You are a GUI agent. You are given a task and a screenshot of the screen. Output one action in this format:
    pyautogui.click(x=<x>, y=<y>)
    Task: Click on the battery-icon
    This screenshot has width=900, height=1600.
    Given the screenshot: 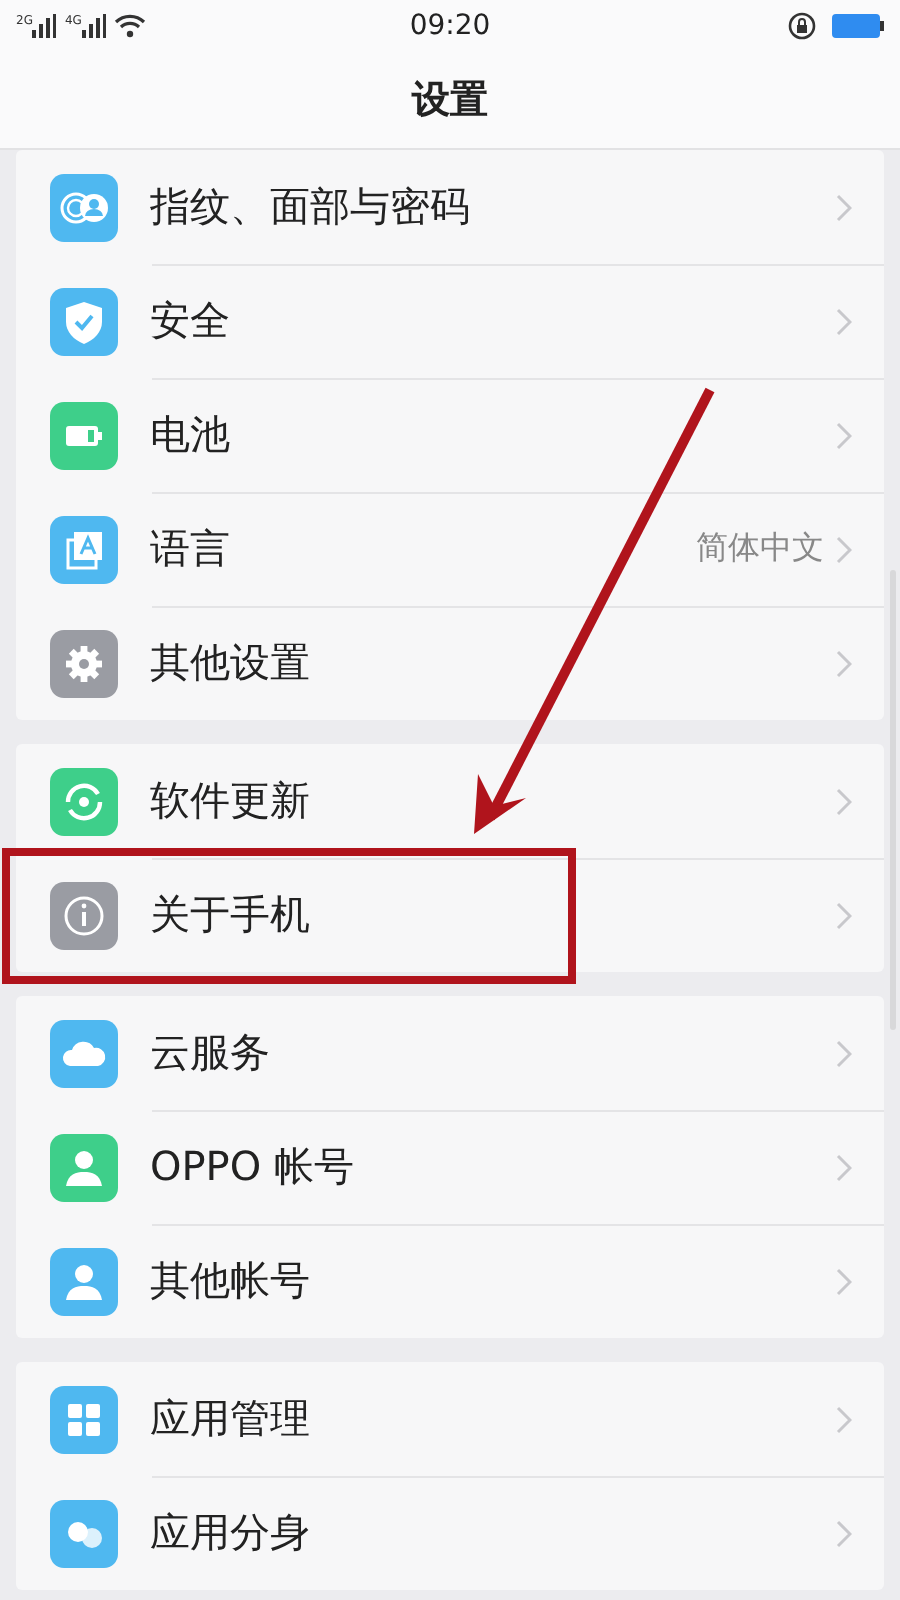 What is the action you would take?
    pyautogui.click(x=857, y=26)
    